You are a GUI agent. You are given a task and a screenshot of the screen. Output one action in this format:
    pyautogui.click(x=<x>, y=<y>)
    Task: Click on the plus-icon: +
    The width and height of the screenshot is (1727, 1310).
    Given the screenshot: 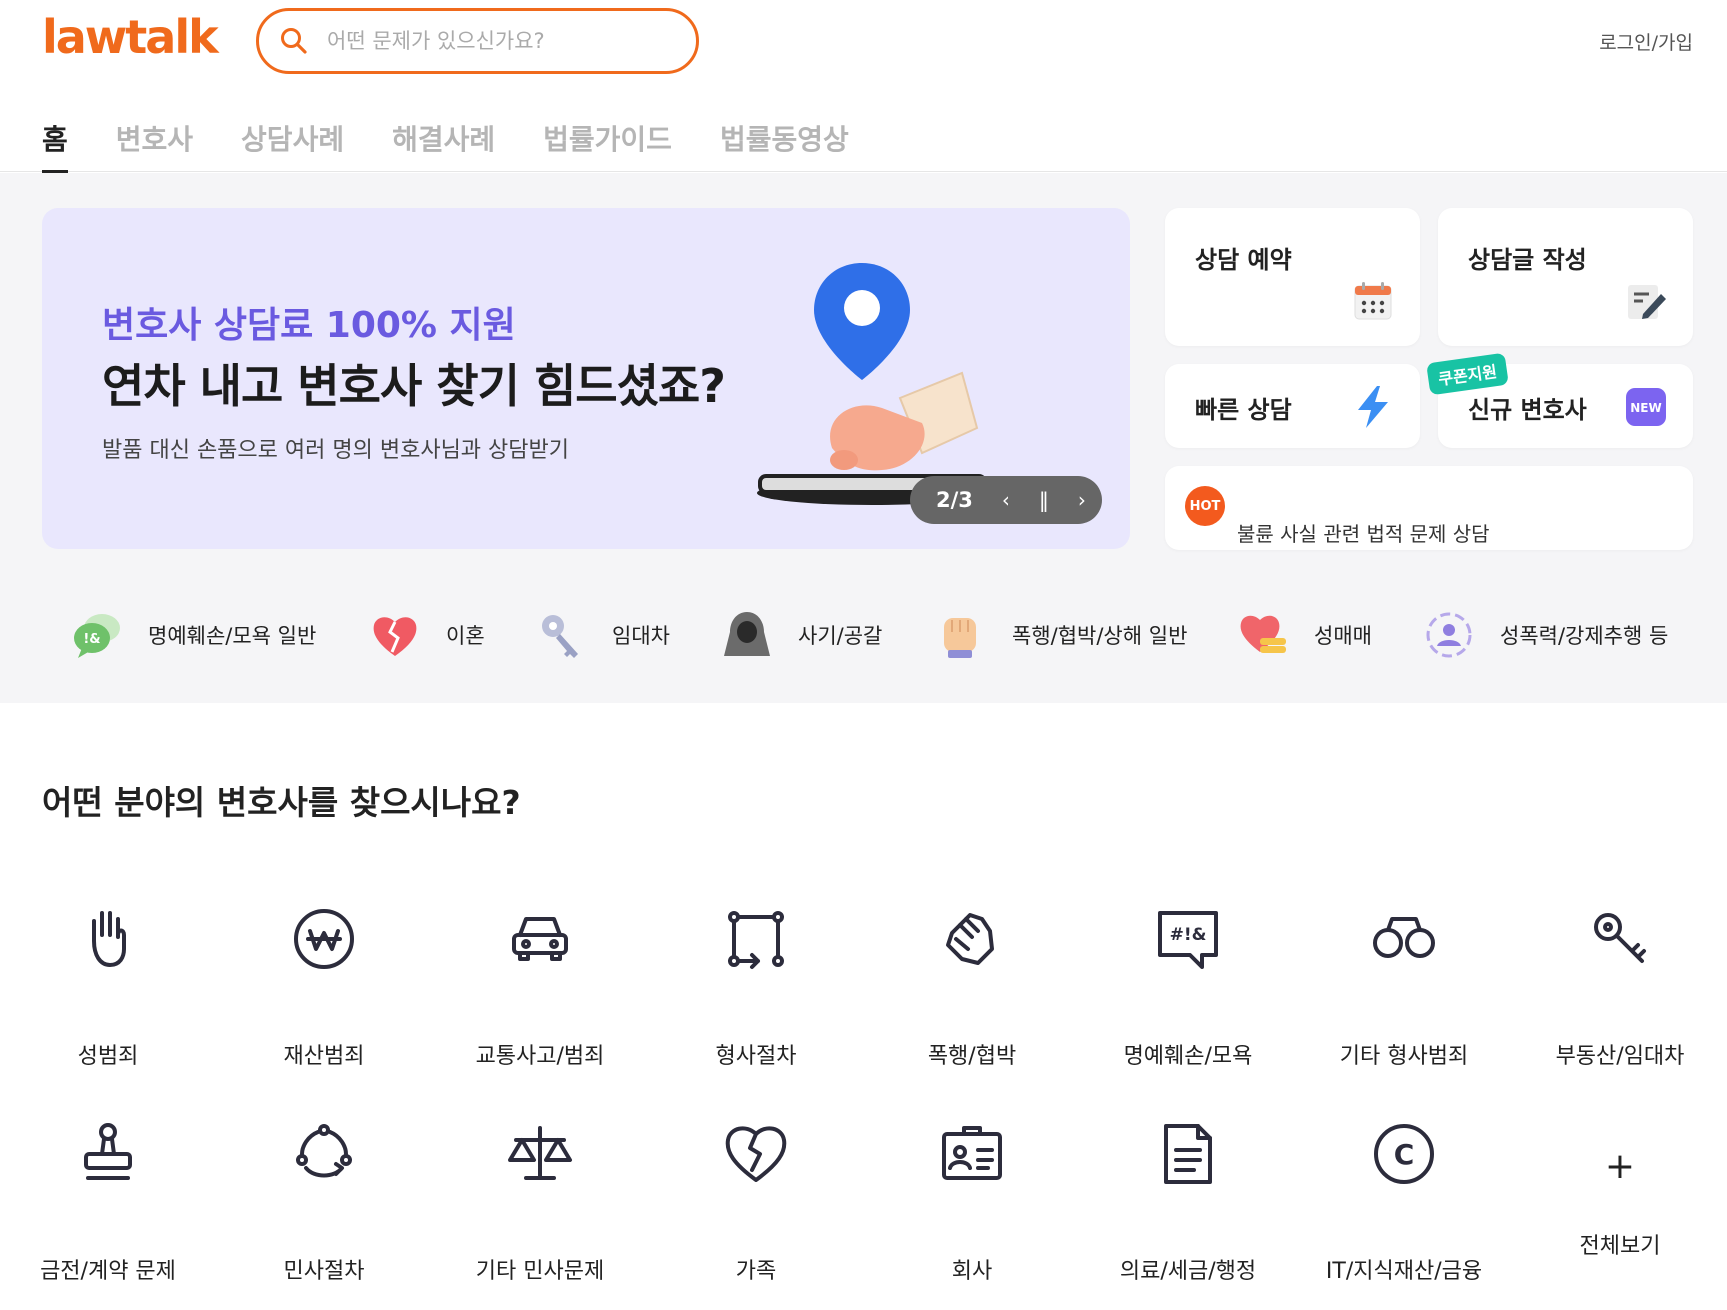 What is the action you would take?
    pyautogui.click(x=1620, y=1166)
    